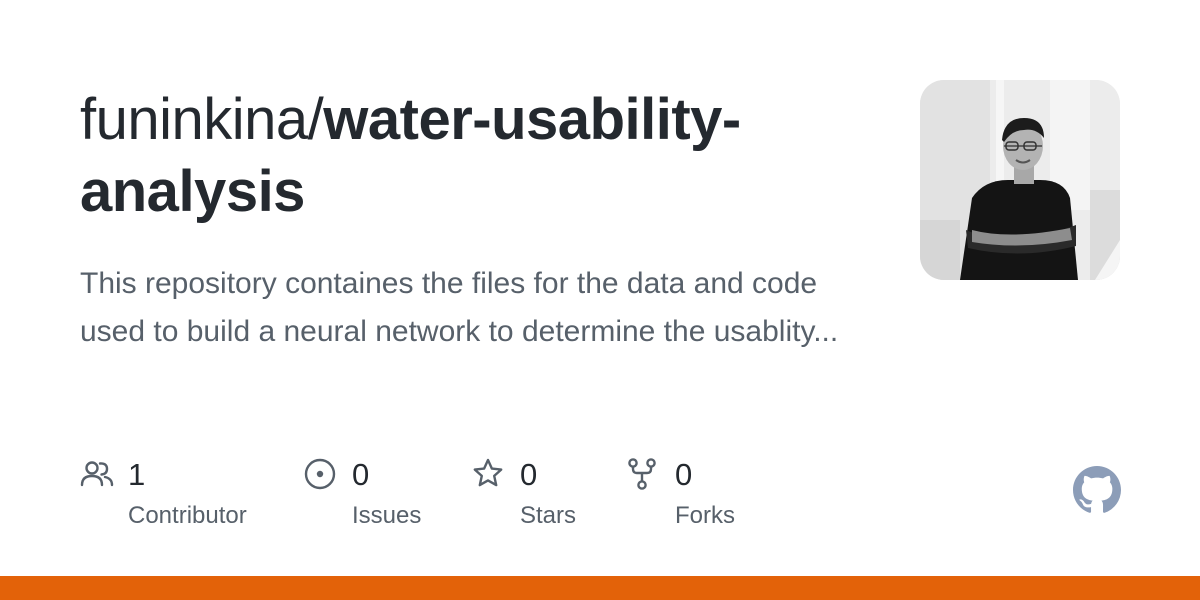 Image resolution: width=1200 pixels, height=600 pixels. I want to click on issue-opened-icon, so click(320, 474).